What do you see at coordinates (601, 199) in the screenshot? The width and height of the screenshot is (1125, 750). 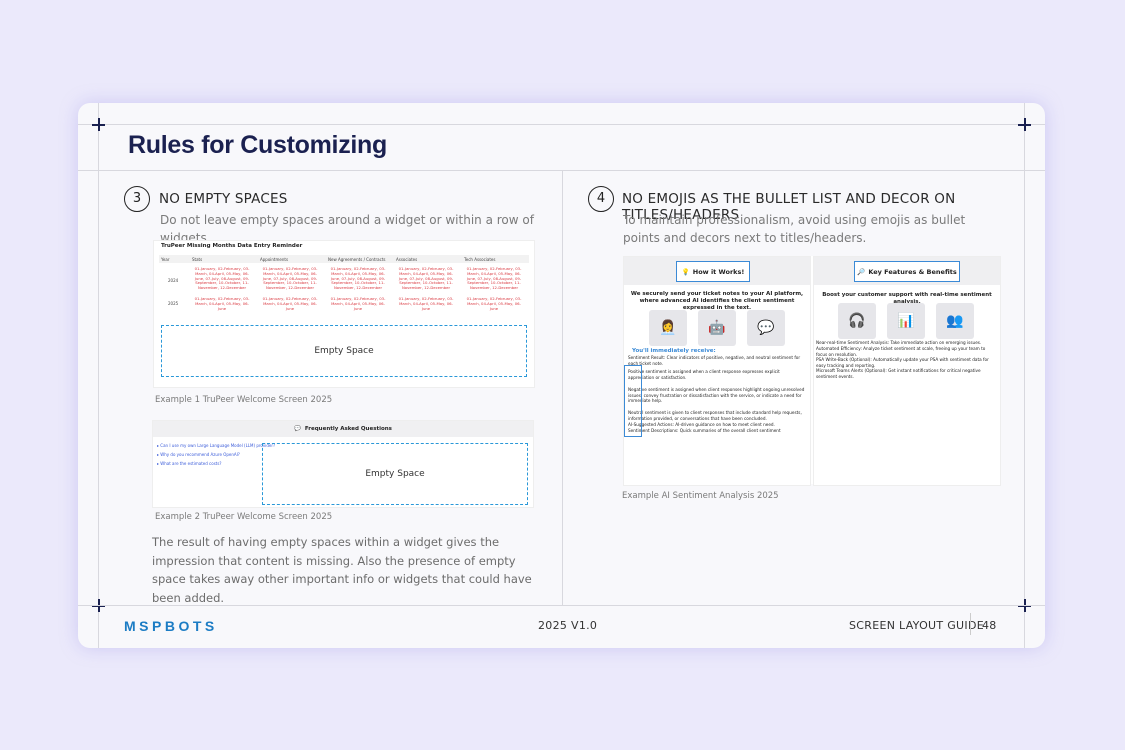 I see `section-number: 4` at bounding box center [601, 199].